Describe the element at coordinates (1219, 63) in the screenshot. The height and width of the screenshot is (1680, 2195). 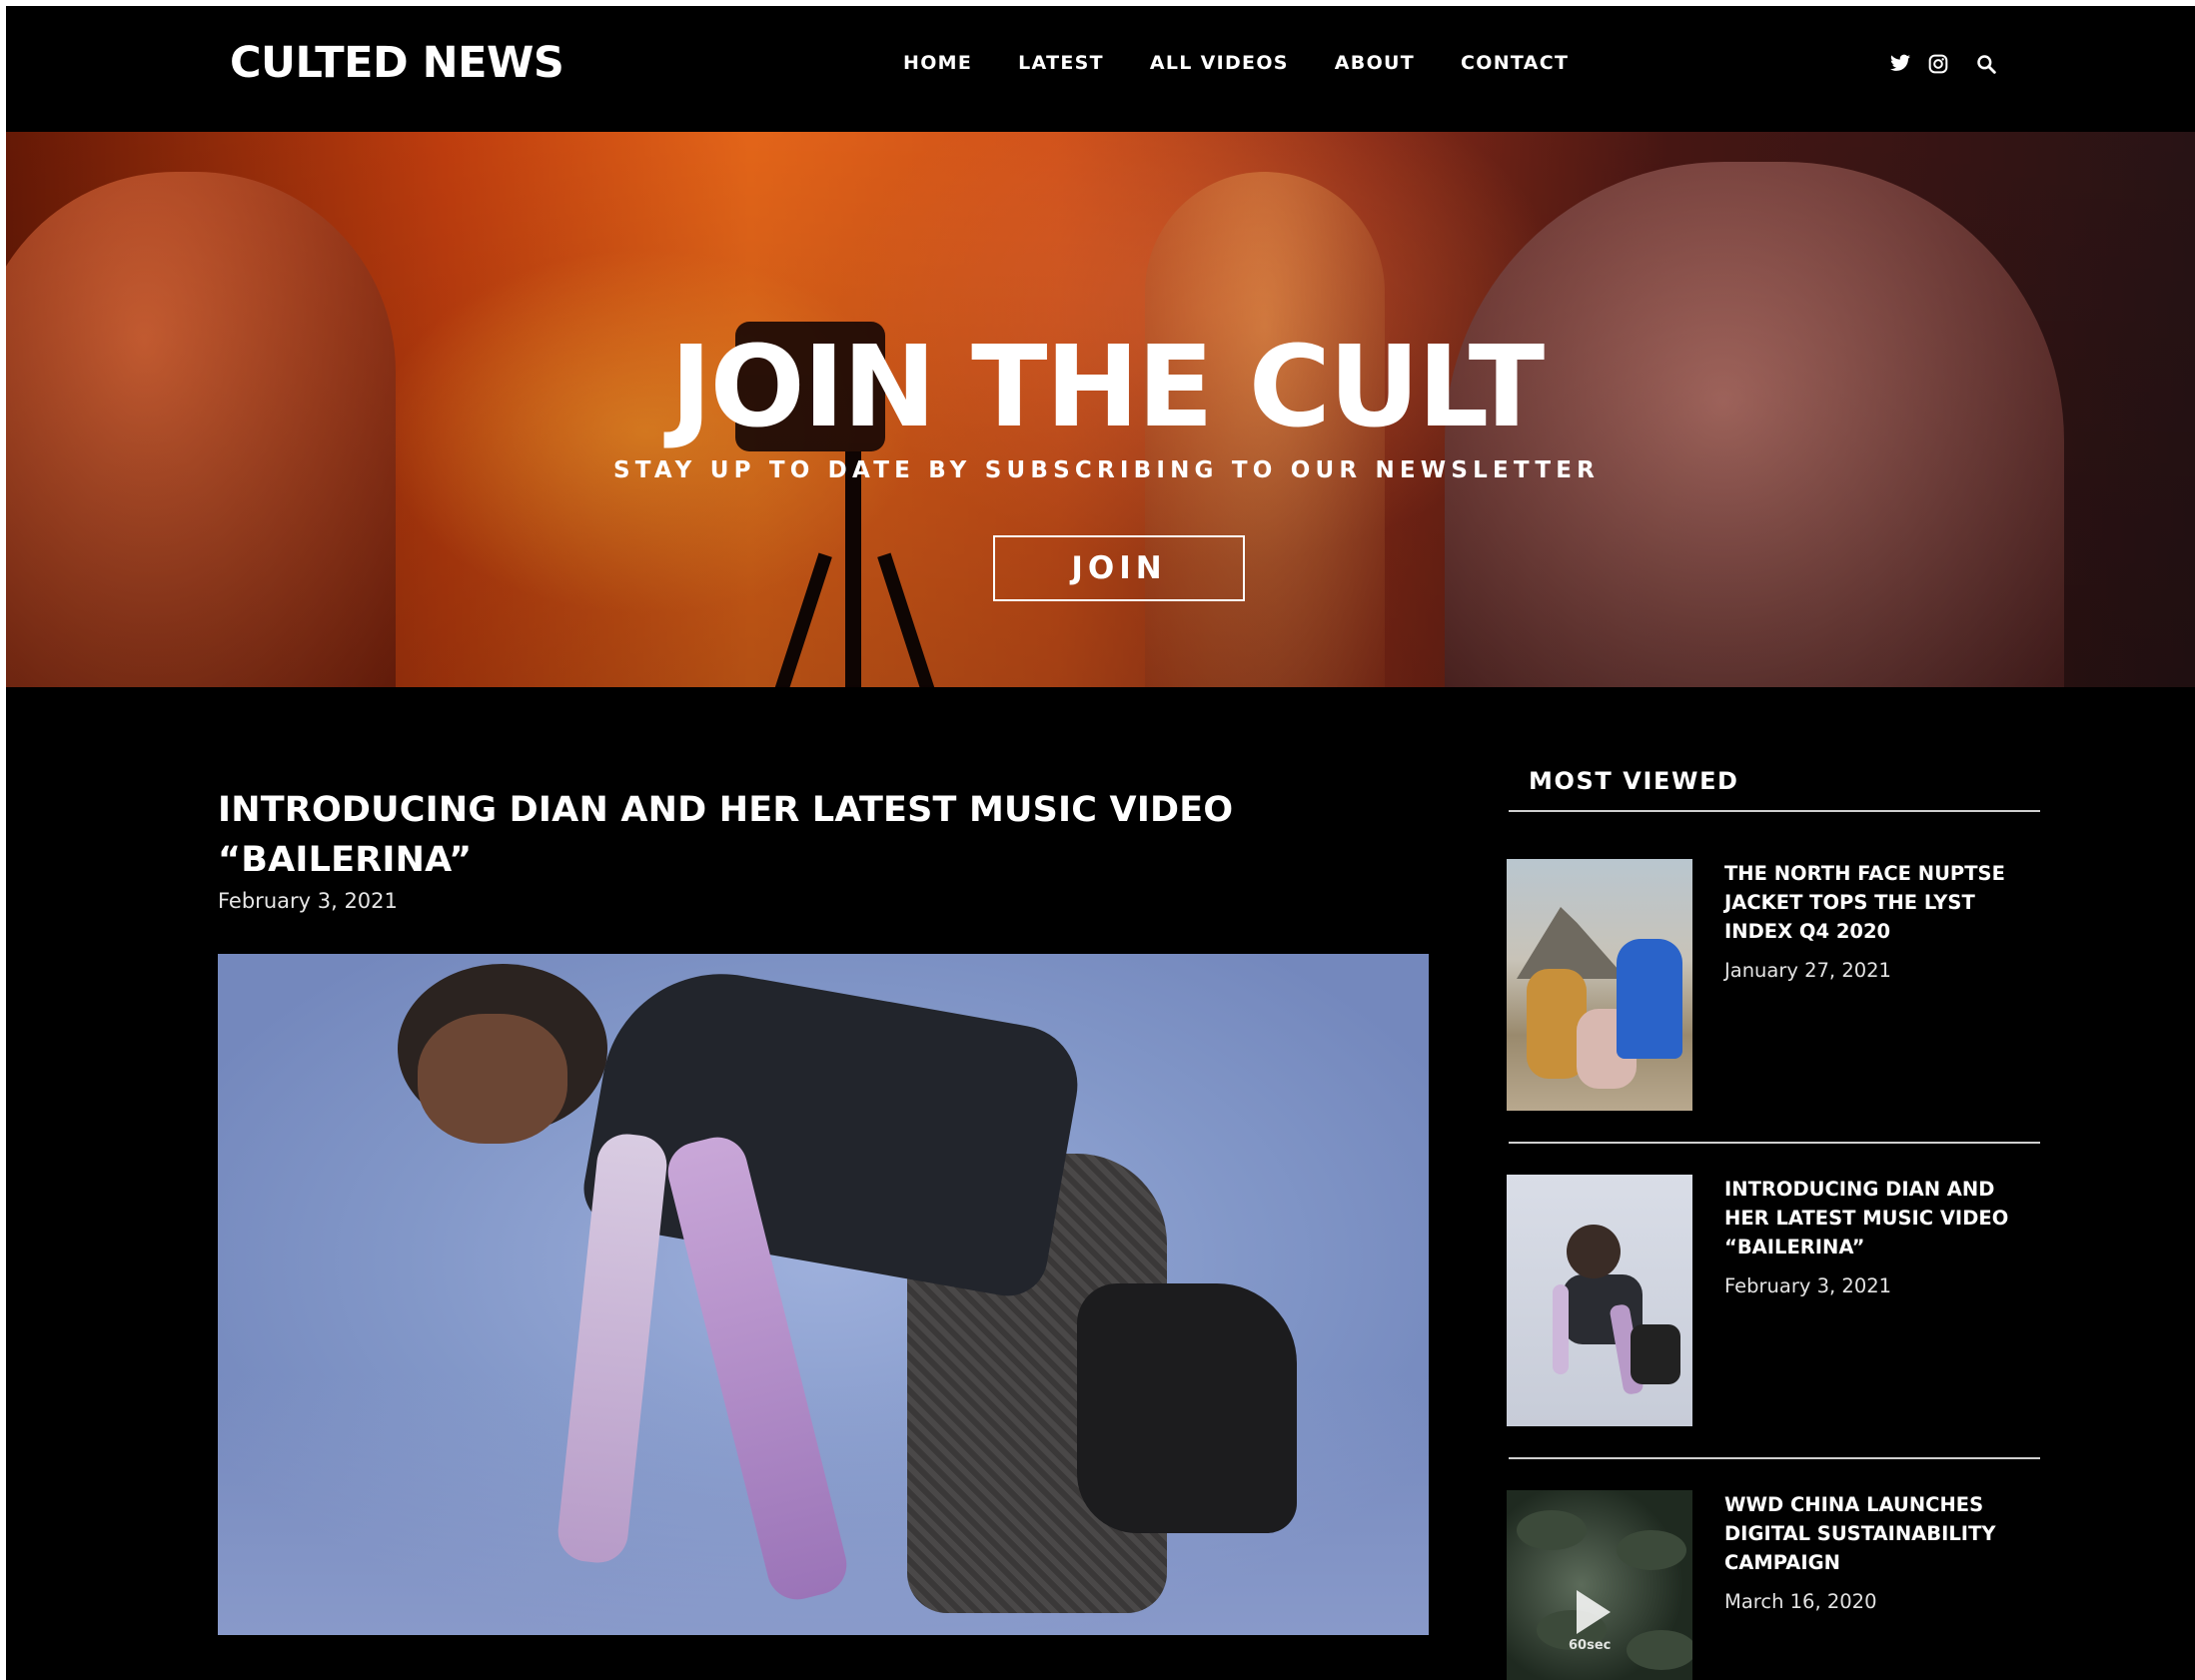
I see `nav-all-videos: ALL VIDEOS` at that location.